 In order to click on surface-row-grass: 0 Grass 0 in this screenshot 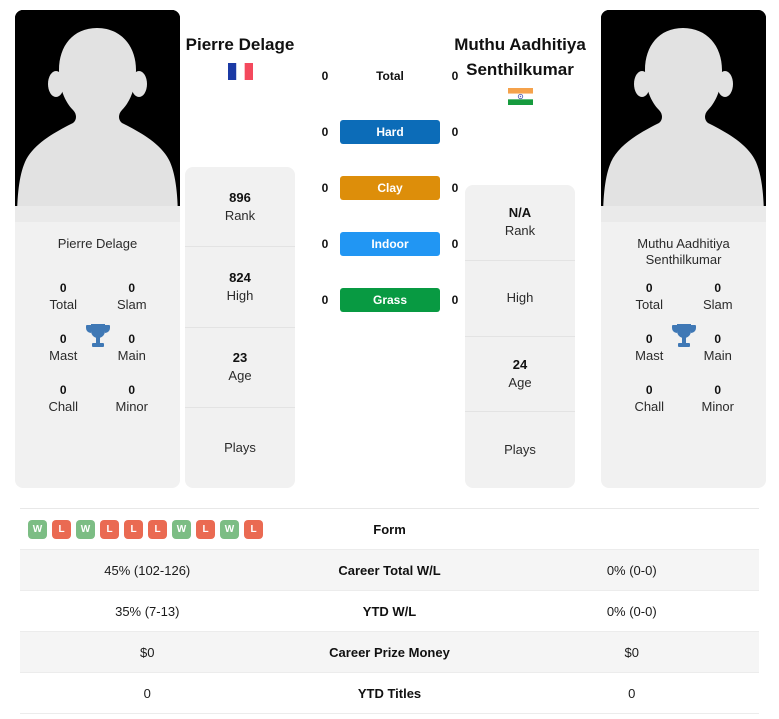, I will do `click(390, 300)`.